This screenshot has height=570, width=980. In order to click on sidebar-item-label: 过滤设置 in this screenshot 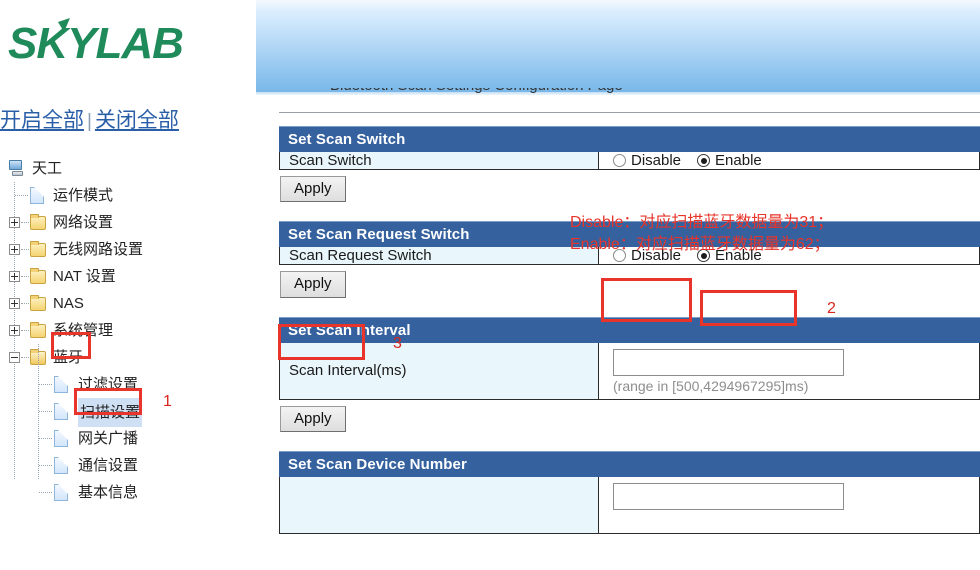, I will do `click(108, 384)`.